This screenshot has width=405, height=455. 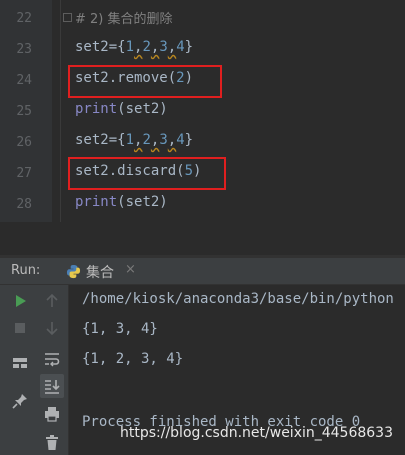 What do you see at coordinates (52, 386) in the screenshot?
I see `scroll-to-end-icon` at bounding box center [52, 386].